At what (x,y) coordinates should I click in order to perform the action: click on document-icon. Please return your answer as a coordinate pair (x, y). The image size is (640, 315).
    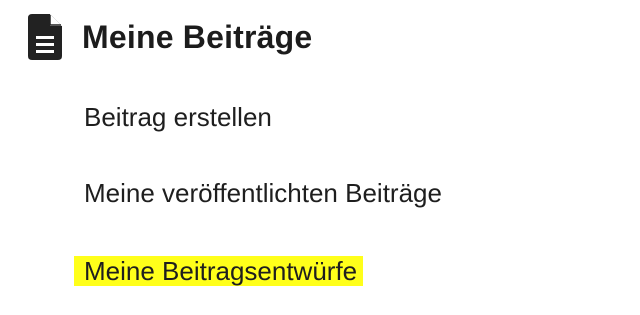
    Looking at the image, I should click on (46, 37).